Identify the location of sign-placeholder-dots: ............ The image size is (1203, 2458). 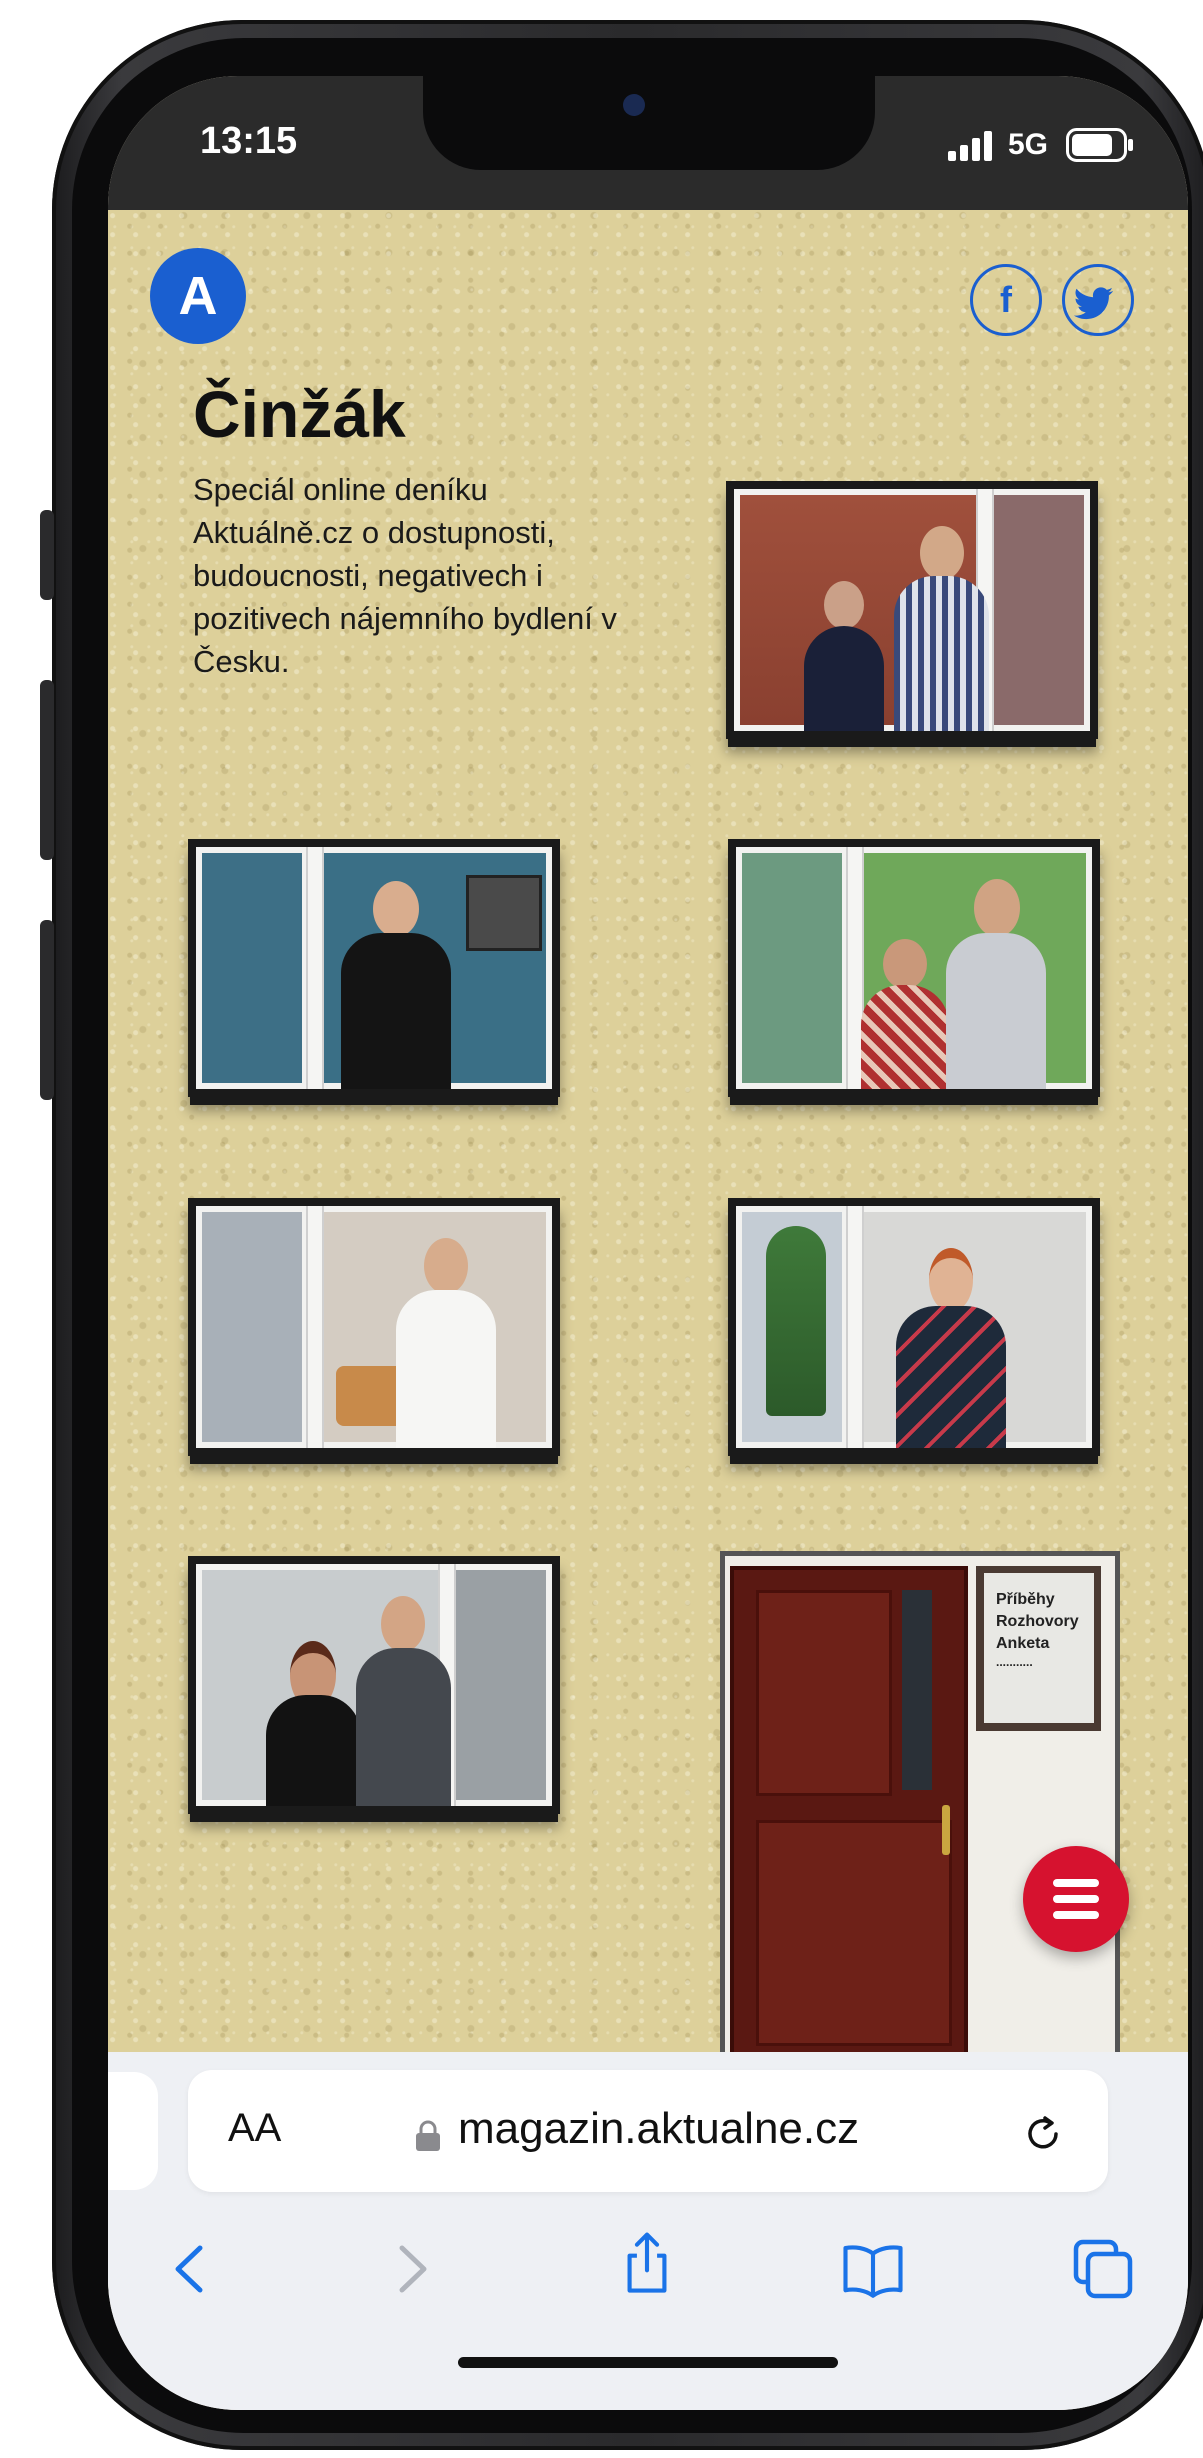
(1014, 1662).